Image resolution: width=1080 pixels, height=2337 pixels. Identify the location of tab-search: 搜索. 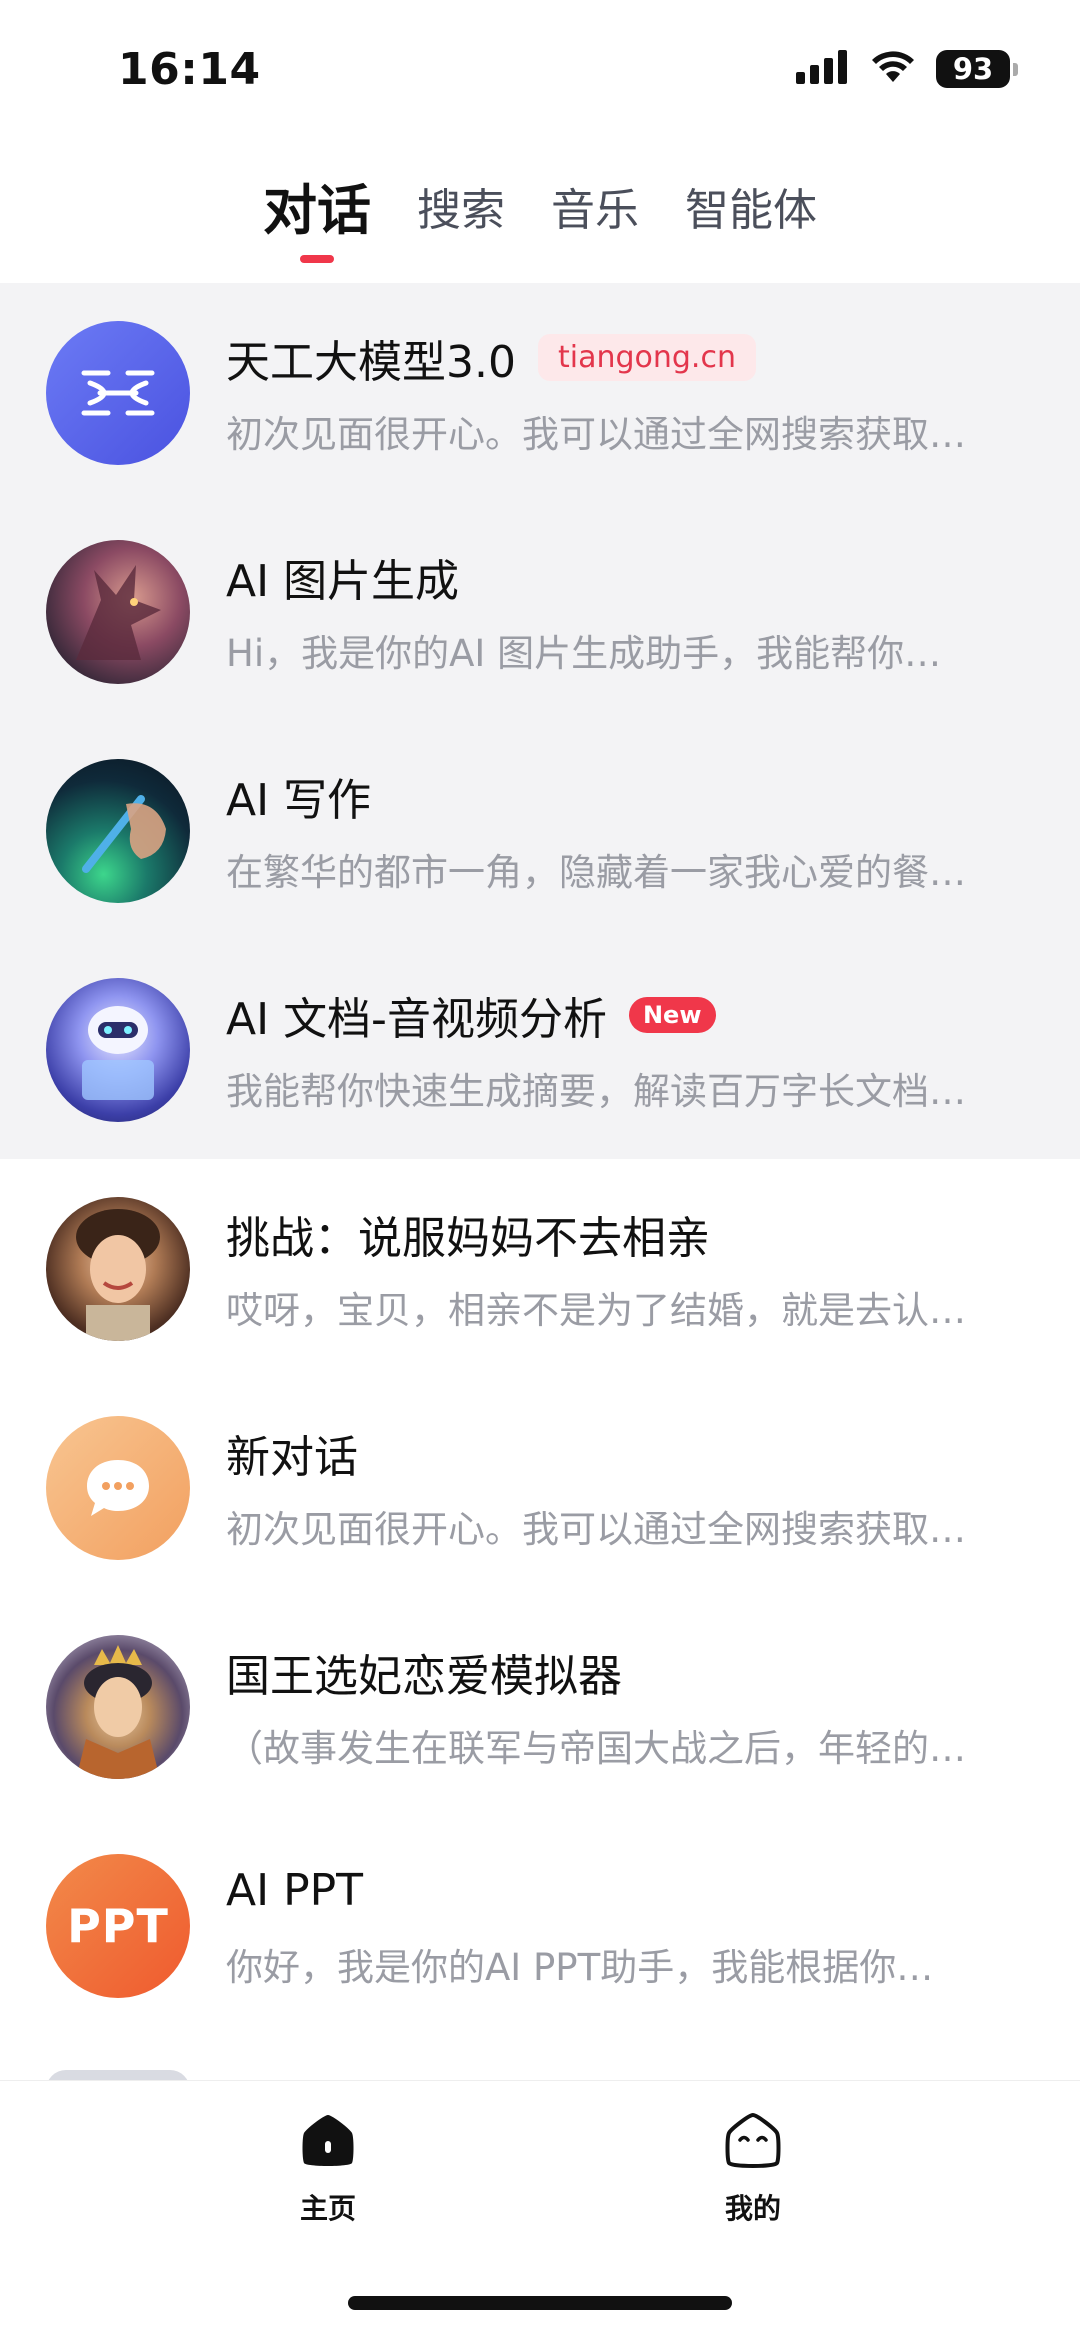
(461, 199).